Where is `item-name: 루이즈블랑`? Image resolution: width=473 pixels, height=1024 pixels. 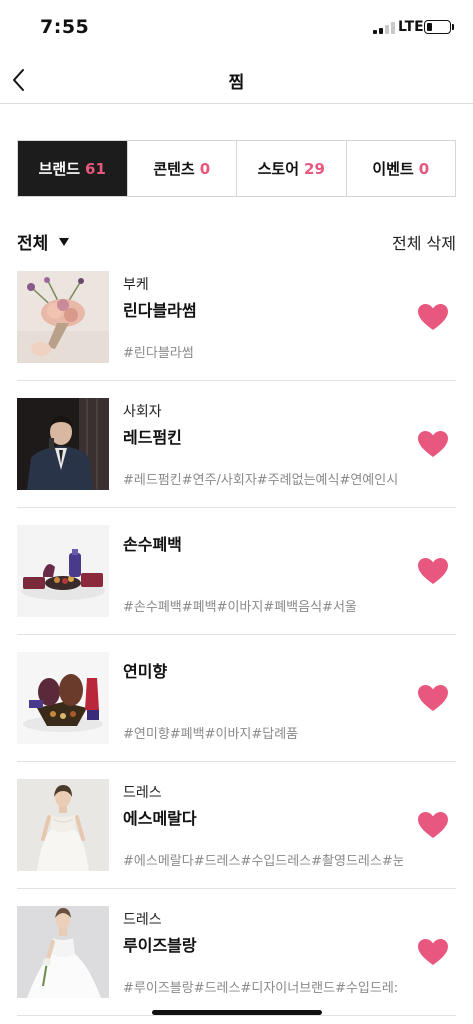
item-name: 루이즈블랑 is located at coordinates (160, 945).